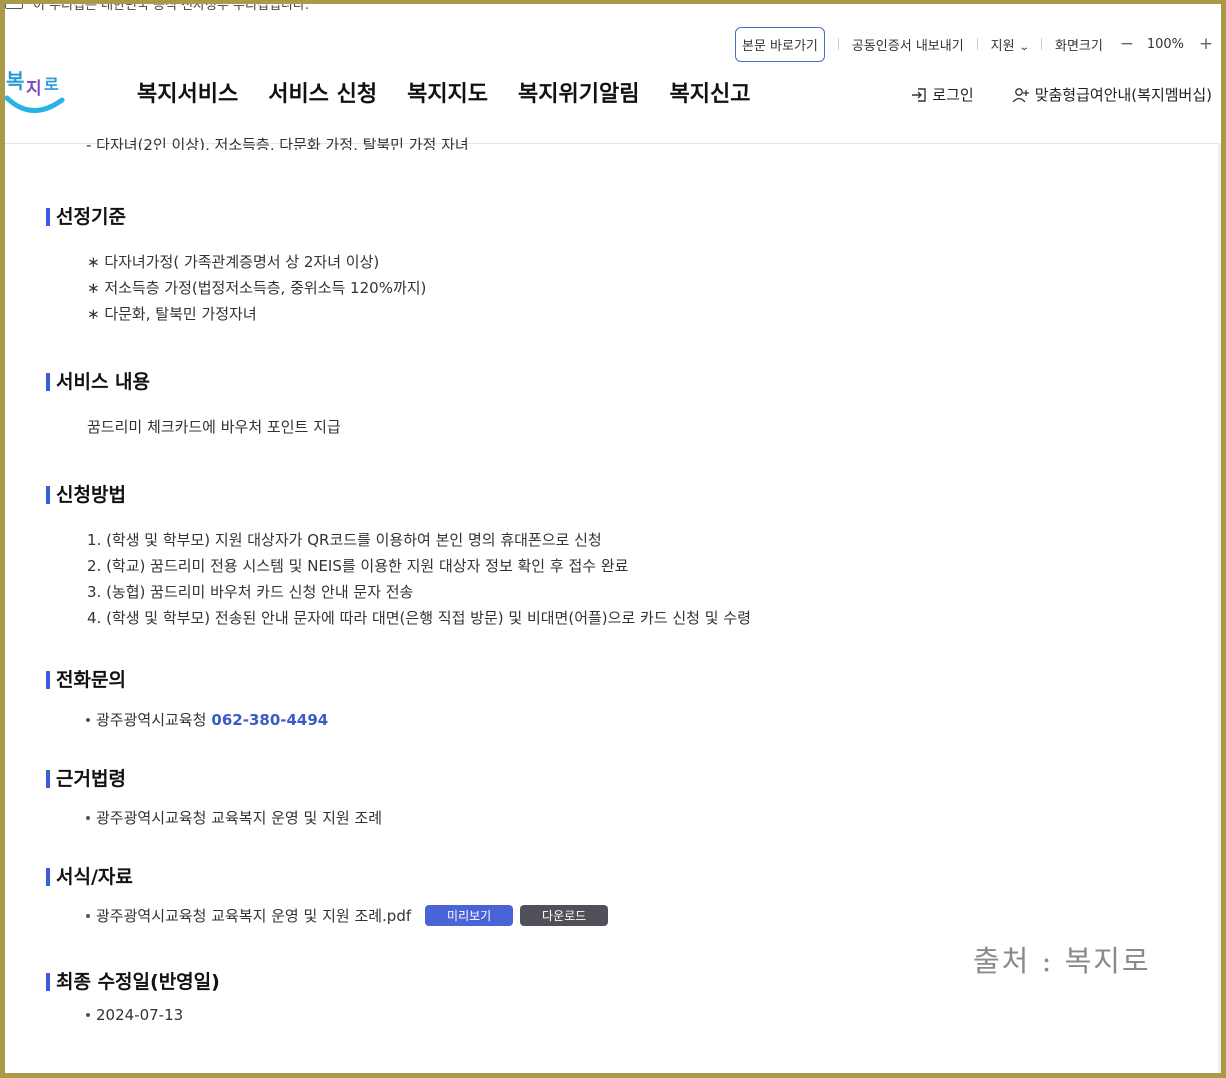 The width and height of the screenshot is (1226, 1078). Describe the element at coordinates (86, 779) in the screenshot. I see `section-title-law: 근거법령` at that location.